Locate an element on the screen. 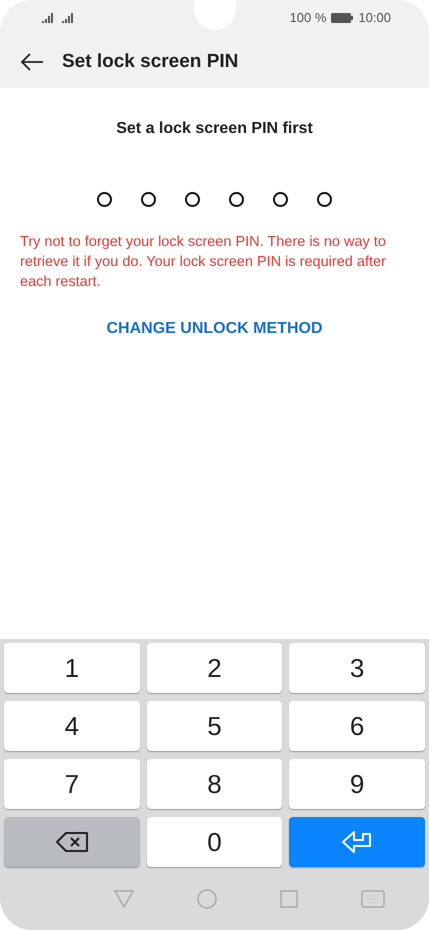 Image resolution: width=429 pixels, height=930 pixels. digit-key: 7 is located at coordinates (72, 784).